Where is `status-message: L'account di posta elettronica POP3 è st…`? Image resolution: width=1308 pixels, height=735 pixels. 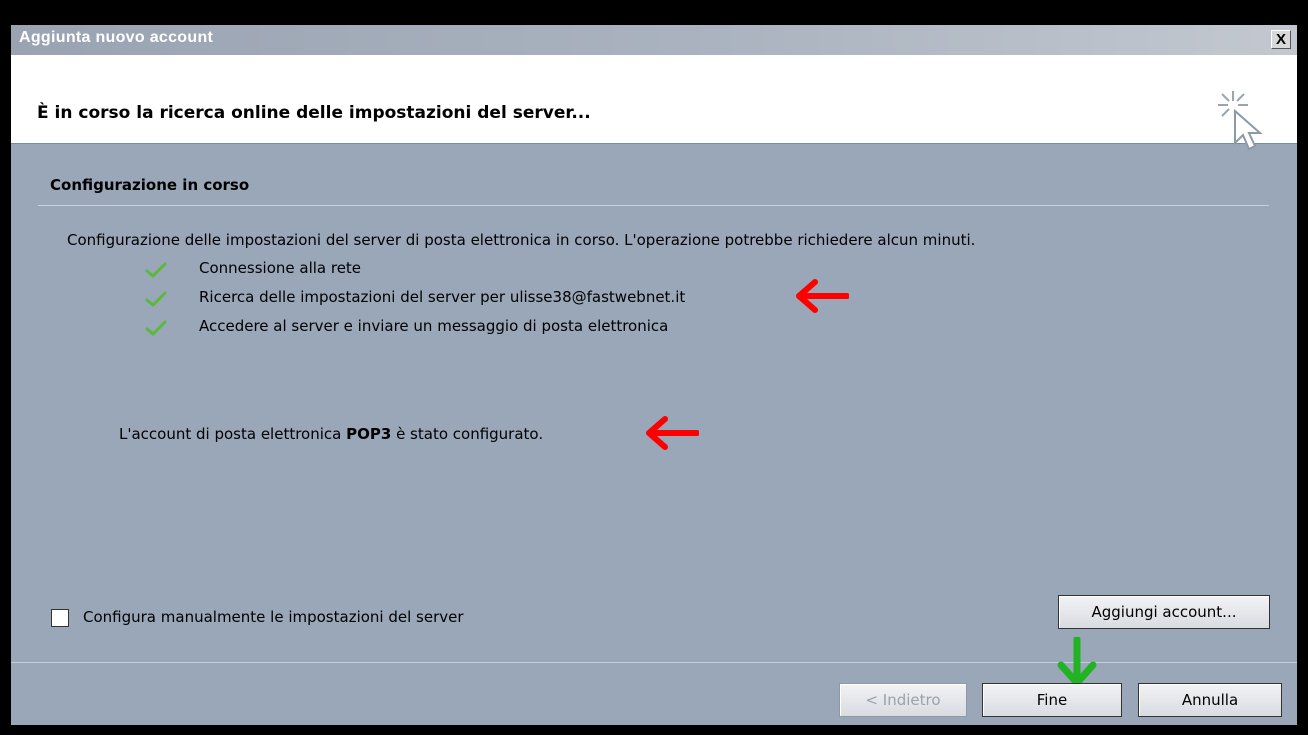 status-message: L'account di posta elettronica POP3 è st… is located at coordinates (331, 434).